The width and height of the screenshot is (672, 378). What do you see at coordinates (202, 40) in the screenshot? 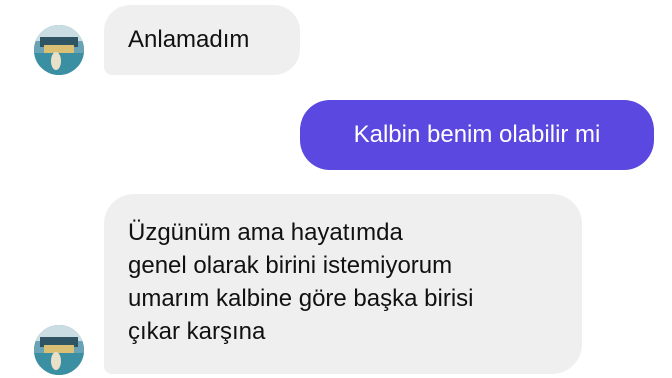
I see `message-bubble-incoming: Anlamadım` at bounding box center [202, 40].